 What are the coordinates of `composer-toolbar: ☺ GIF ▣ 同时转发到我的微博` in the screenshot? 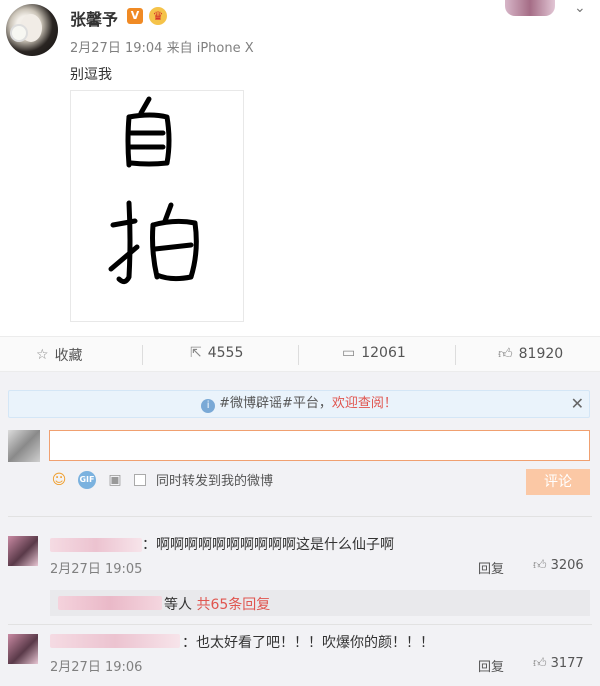 It's located at (161, 479).